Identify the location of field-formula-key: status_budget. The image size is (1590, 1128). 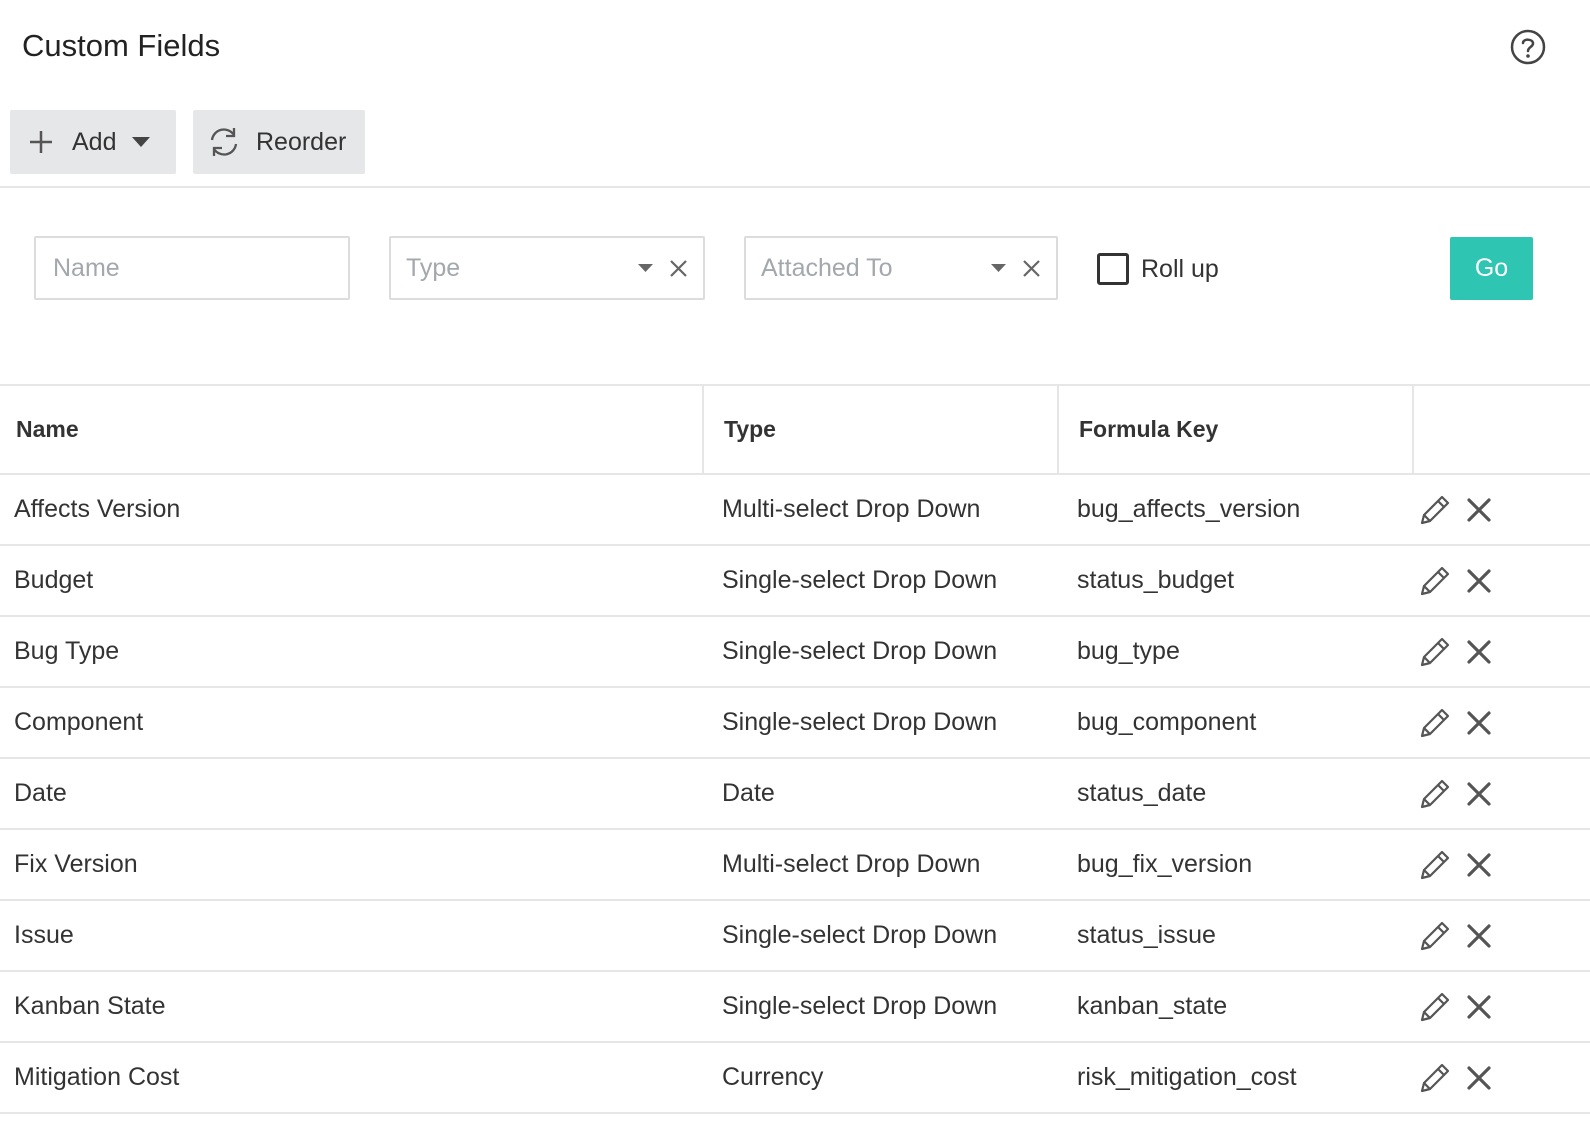
(1156, 580).